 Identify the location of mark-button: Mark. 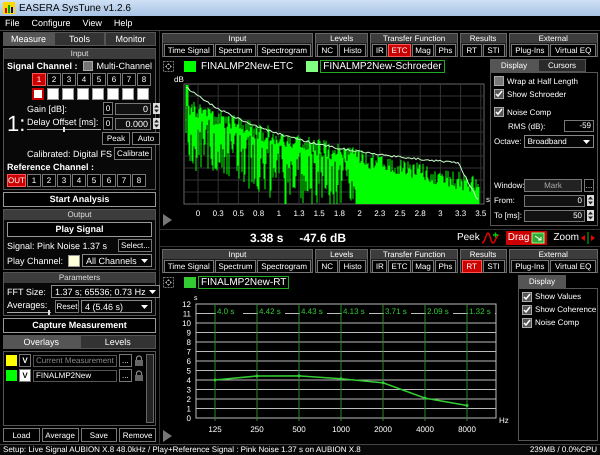
(553, 185).